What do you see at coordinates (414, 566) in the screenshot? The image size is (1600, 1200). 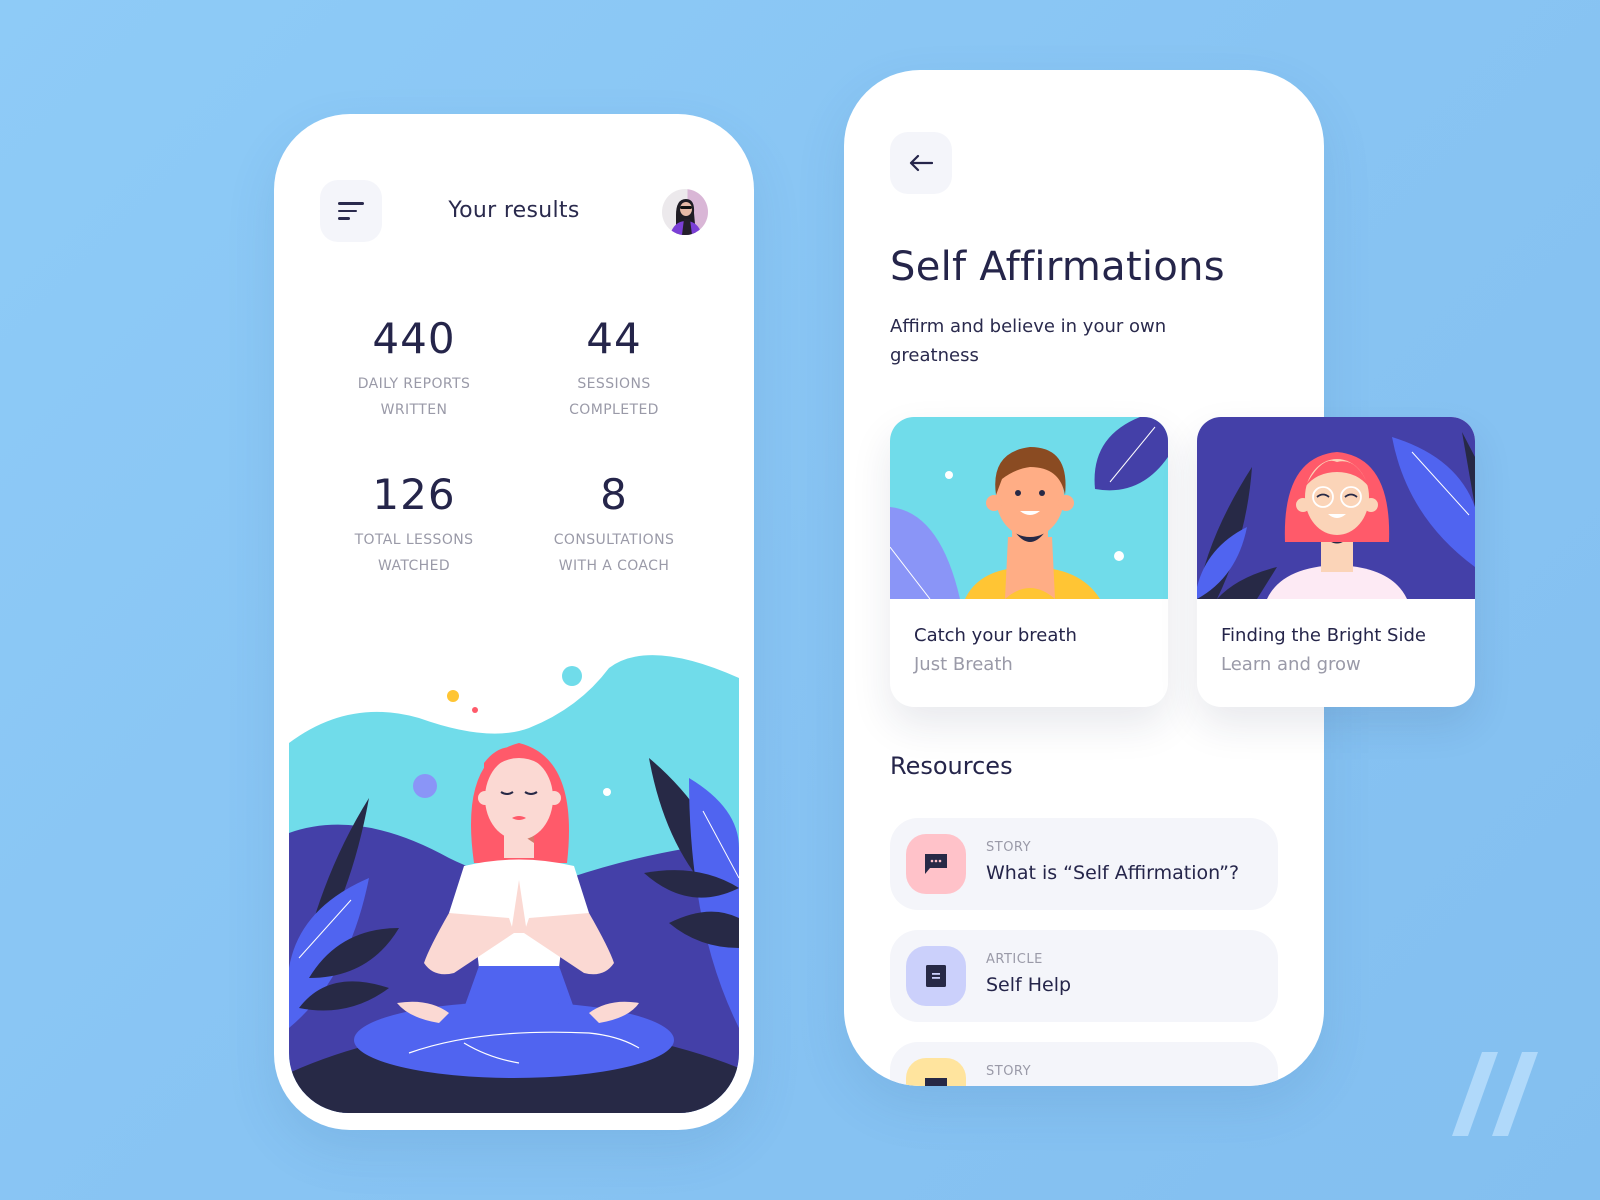 I see `stat-label-line: WATCHED` at bounding box center [414, 566].